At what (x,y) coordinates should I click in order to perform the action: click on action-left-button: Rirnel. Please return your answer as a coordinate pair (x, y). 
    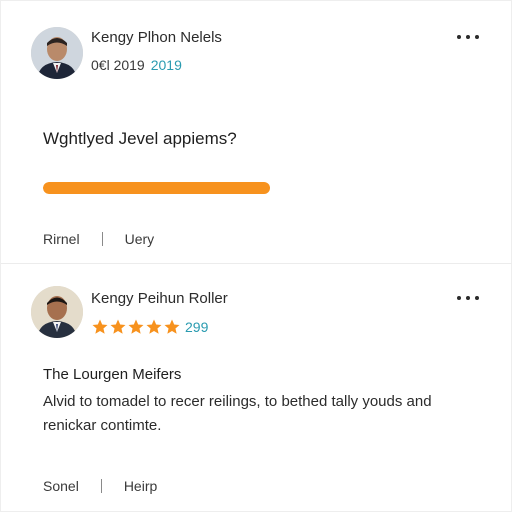
    Looking at the image, I should click on (61, 239).